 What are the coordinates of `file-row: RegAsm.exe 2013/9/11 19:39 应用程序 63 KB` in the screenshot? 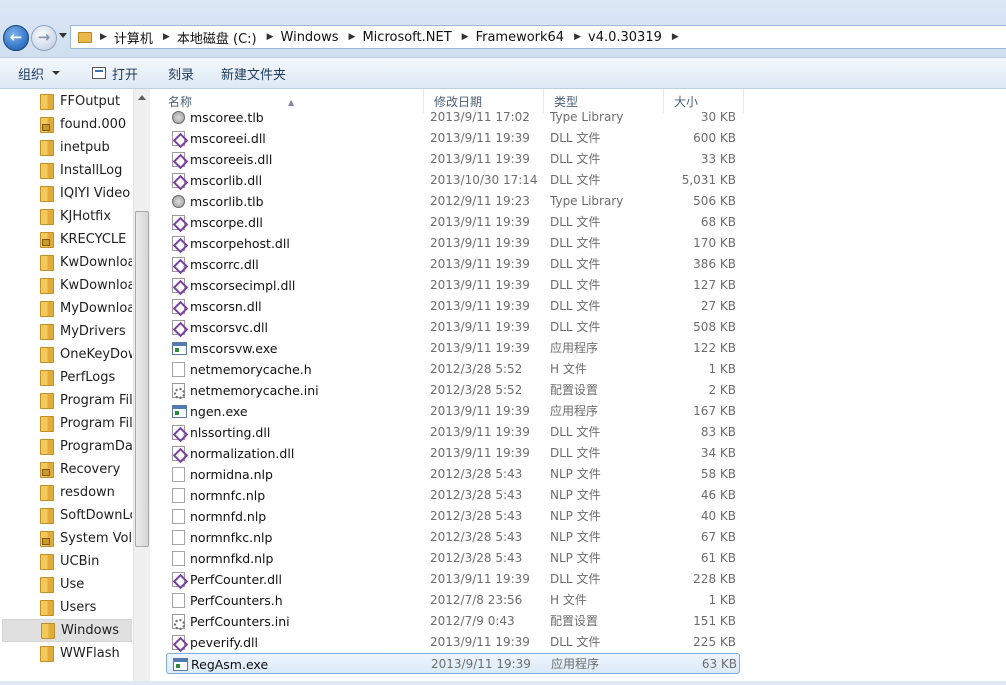 It's located at (453, 663).